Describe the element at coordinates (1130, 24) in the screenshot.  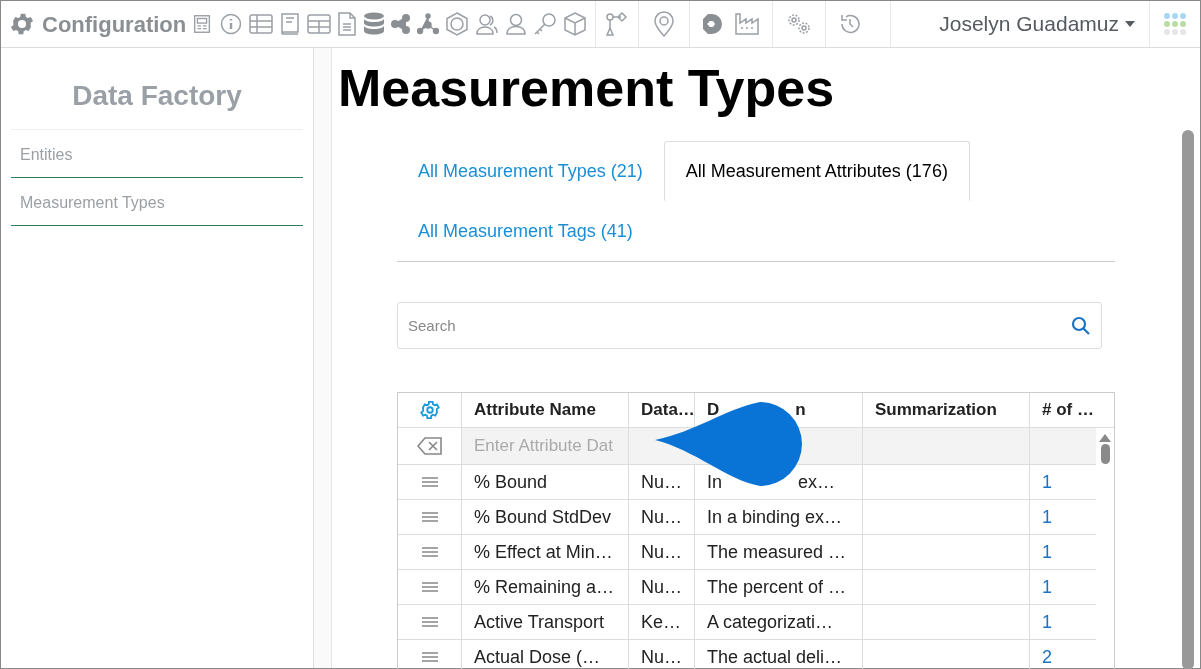
I see `caret-icon` at that location.